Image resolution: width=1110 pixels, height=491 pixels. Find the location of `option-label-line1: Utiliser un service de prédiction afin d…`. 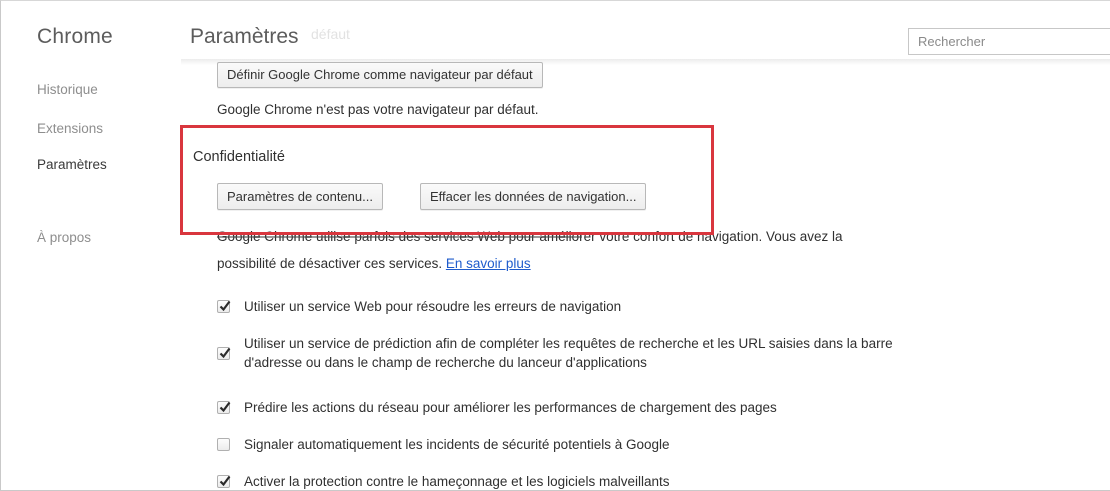

option-label-line1: Utiliser un service de prédiction afin d… is located at coordinates (568, 343).